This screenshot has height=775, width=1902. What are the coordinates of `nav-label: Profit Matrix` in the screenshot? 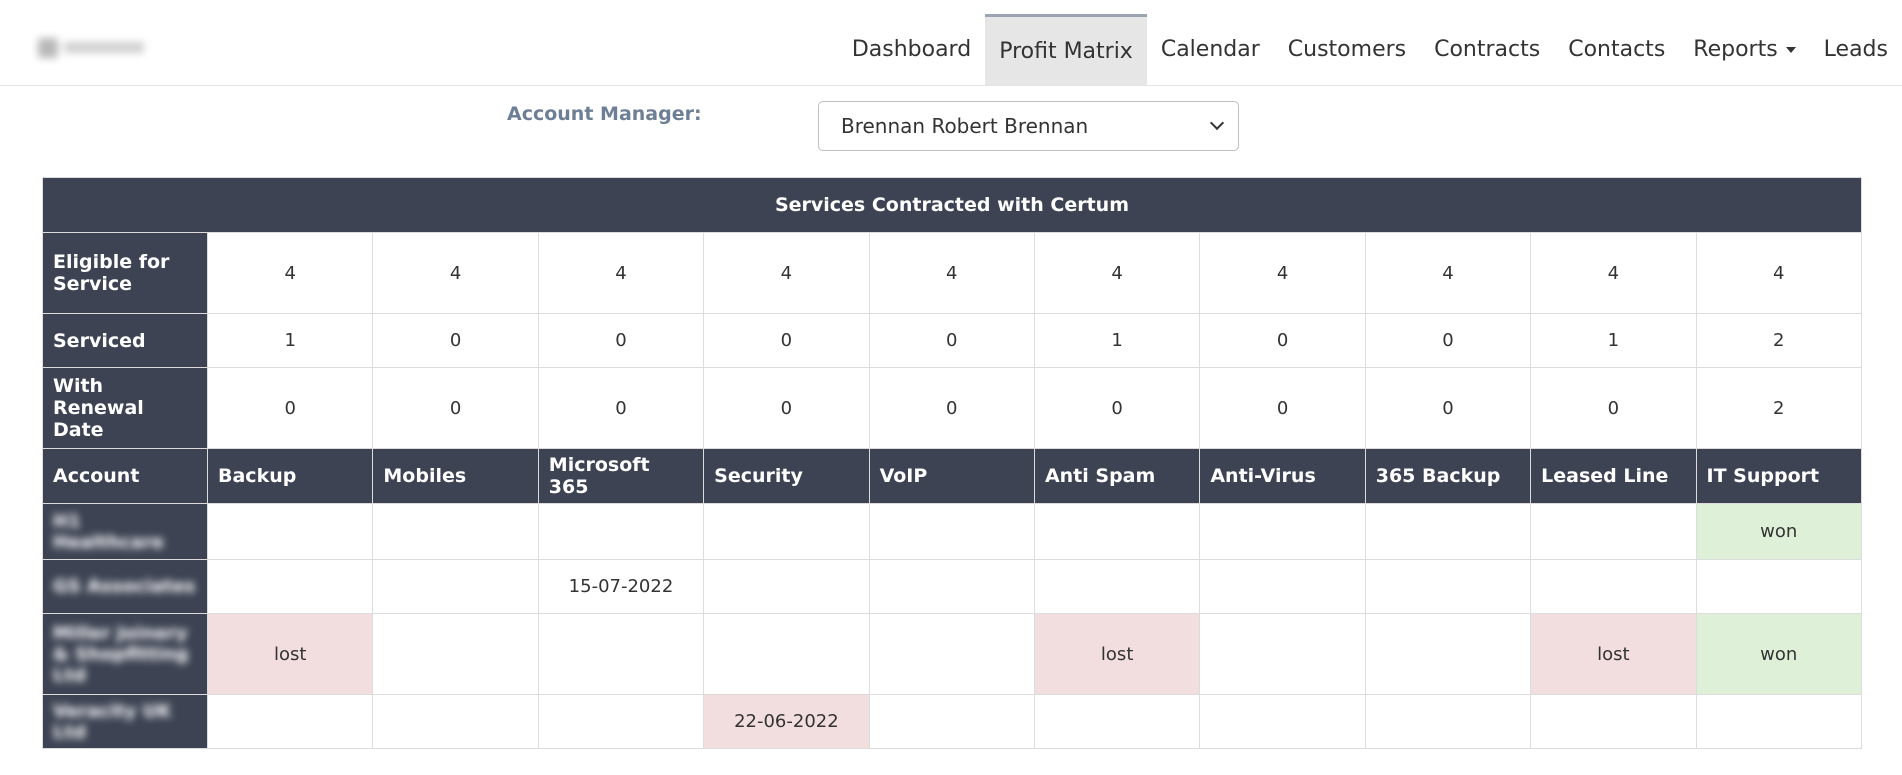 It's located at (1066, 51).